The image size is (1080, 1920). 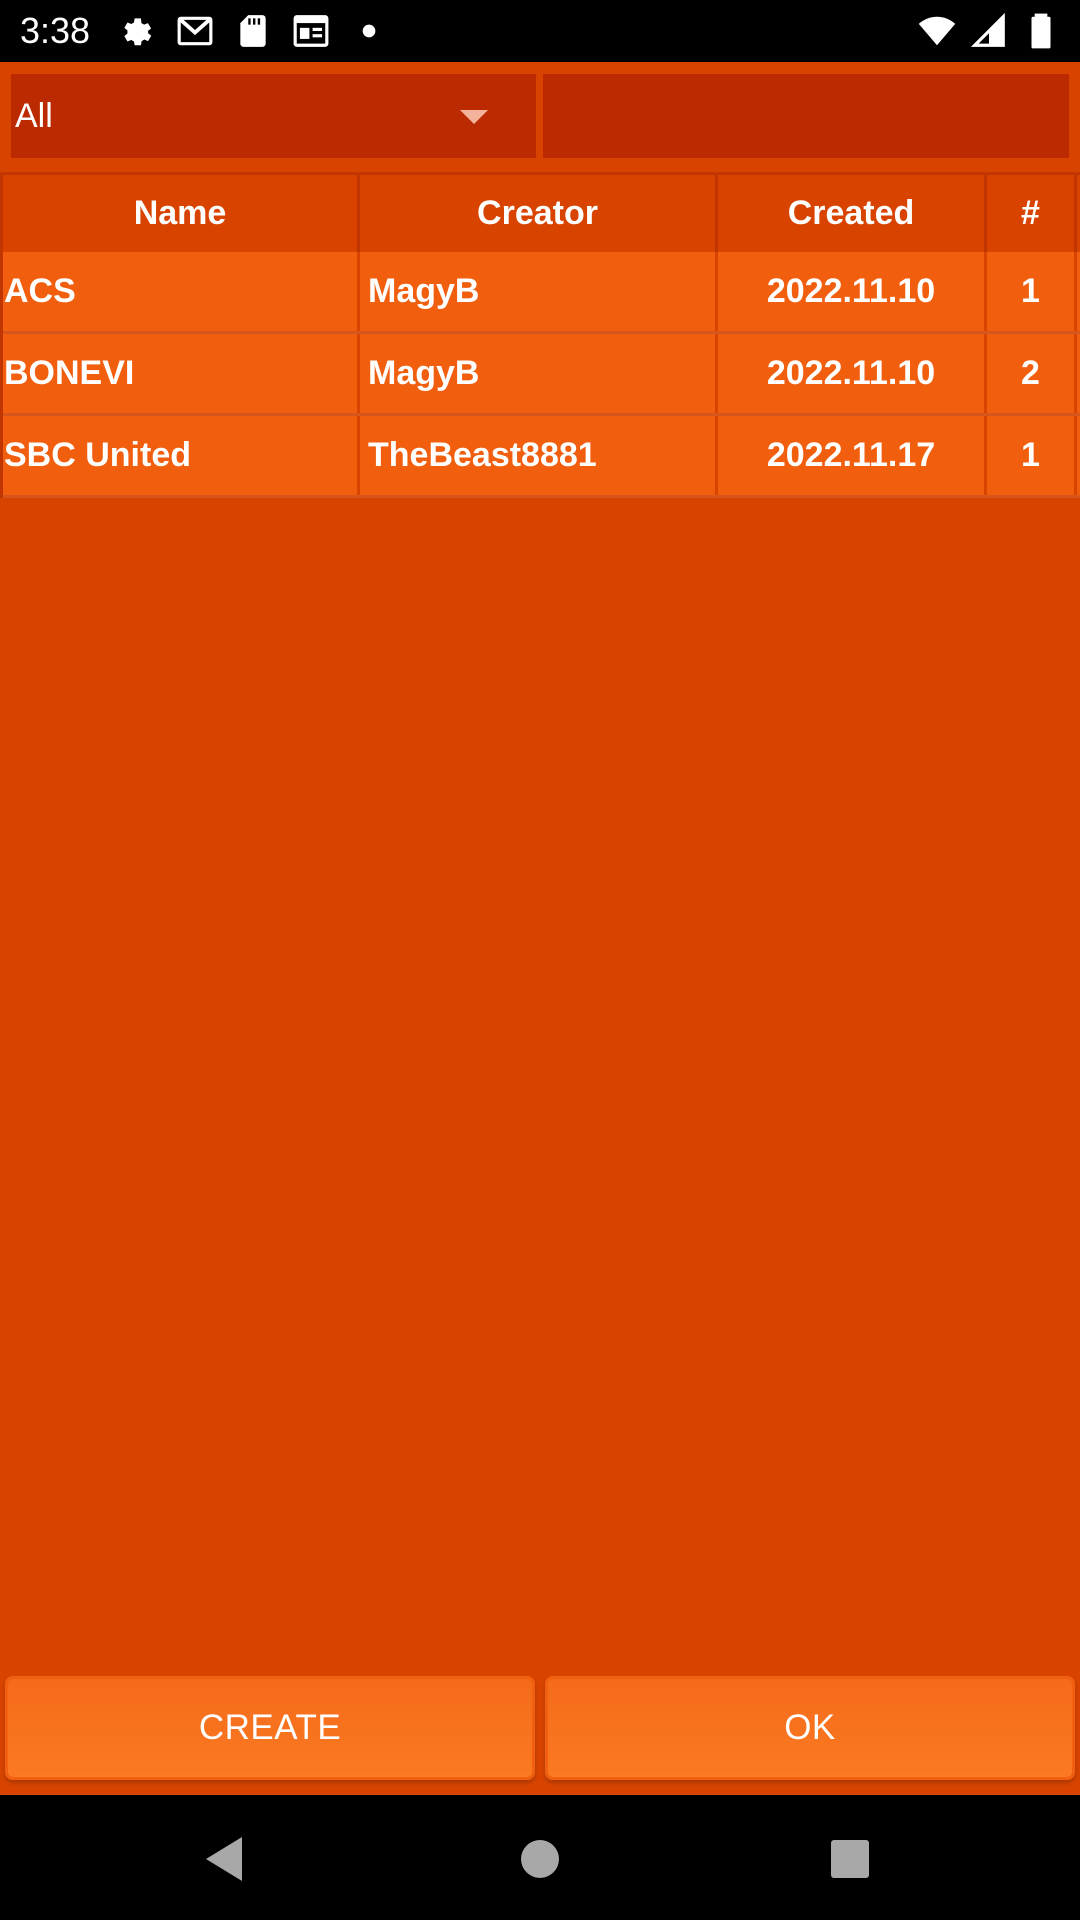 I want to click on settings-icon, so click(x=137, y=31).